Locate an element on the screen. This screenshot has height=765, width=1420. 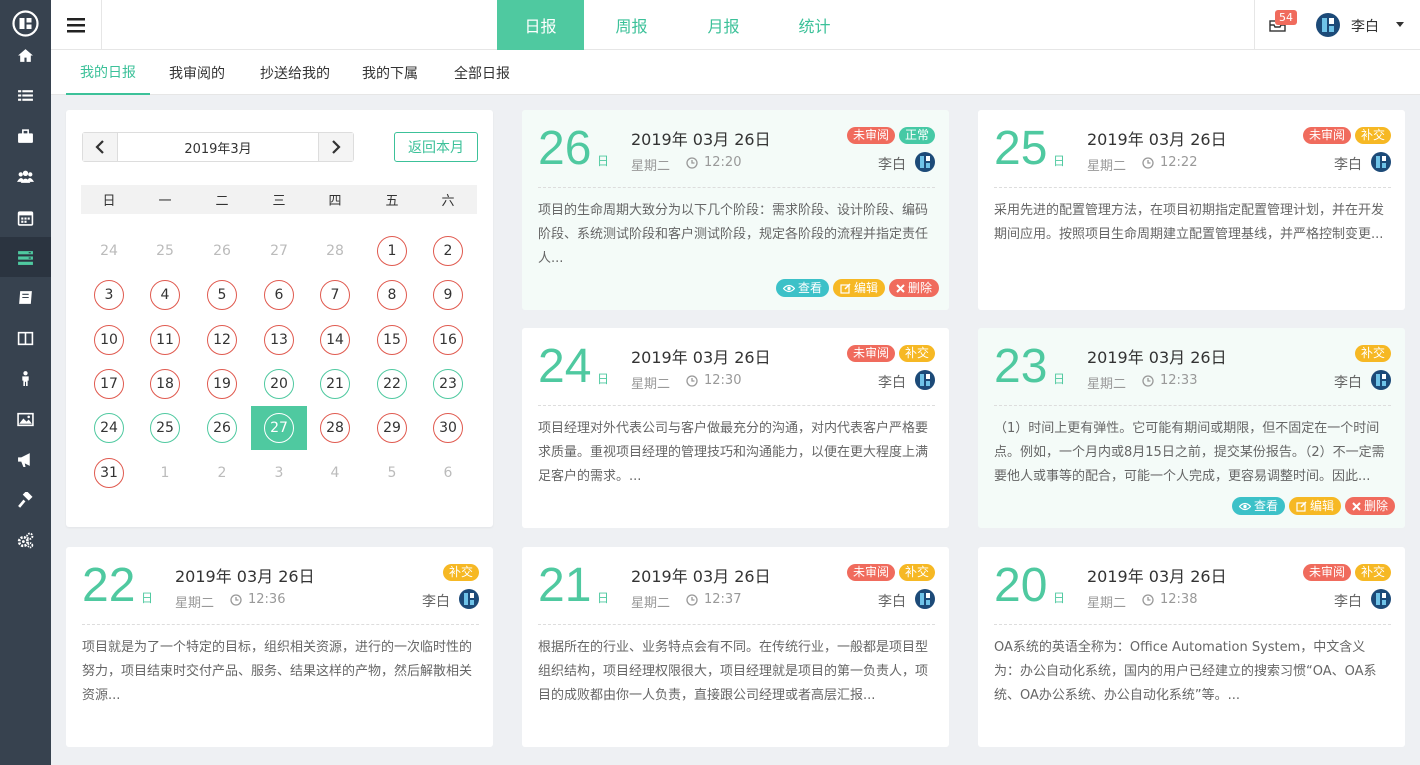
sidebar-item-columns is located at coordinates (25, 338).